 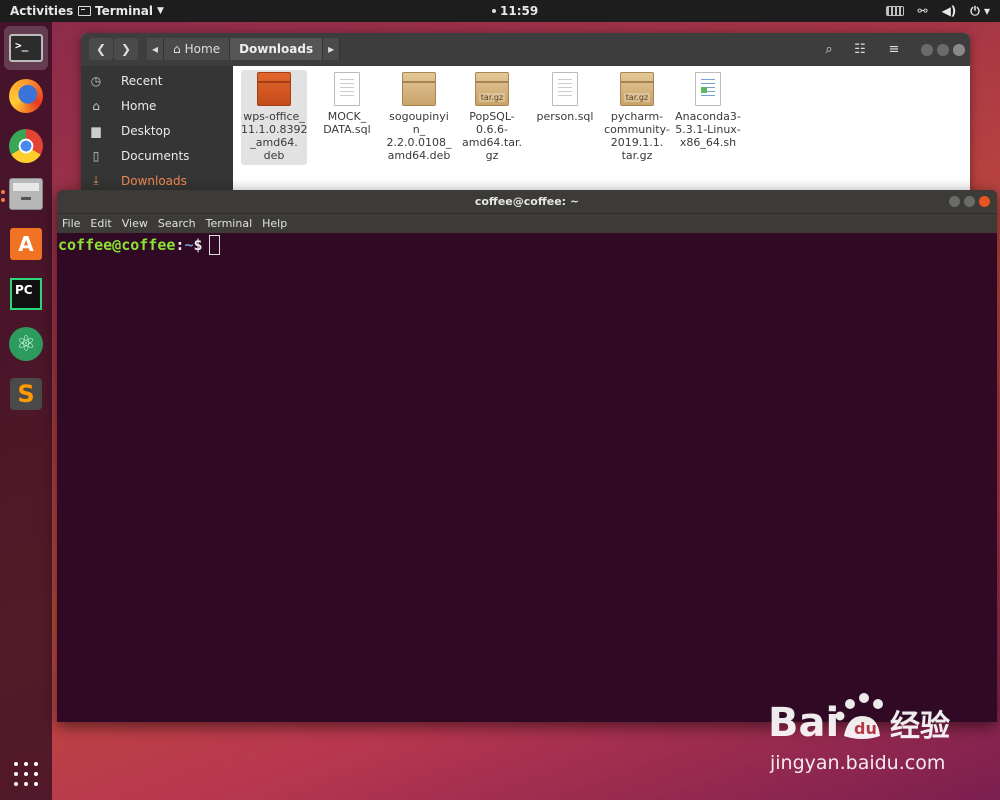 I want to click on prompt-path: ~, so click(x=189, y=245).